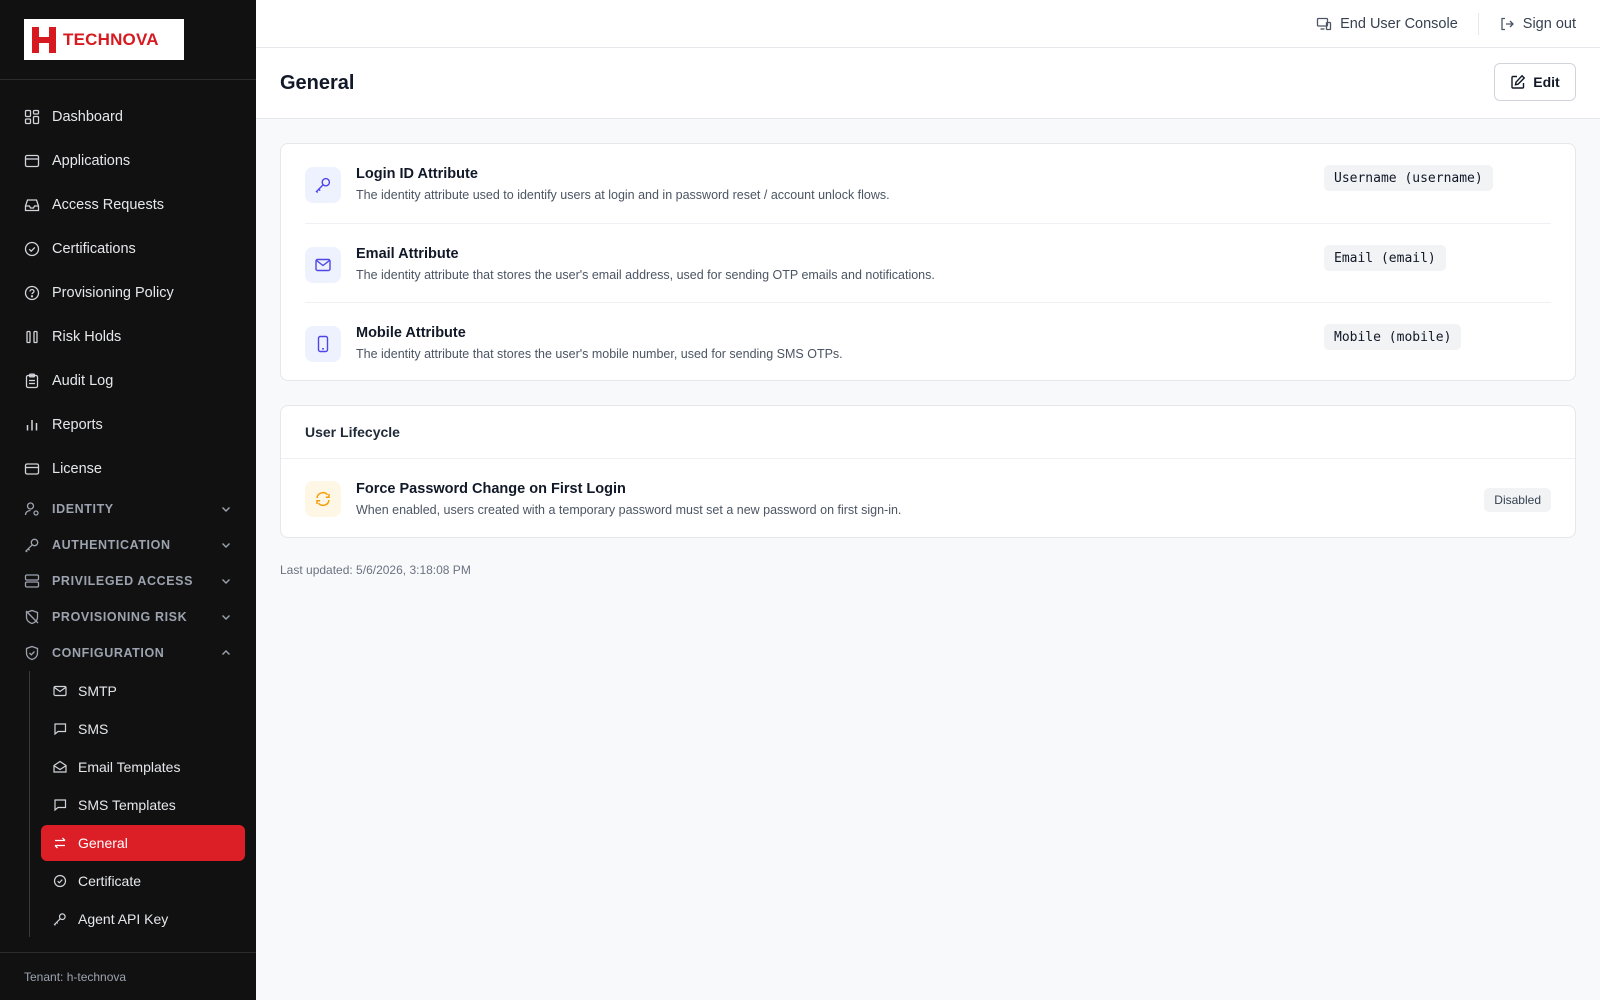 Image resolution: width=1600 pixels, height=1000 pixels. What do you see at coordinates (143, 691) in the screenshot?
I see `sub-item-smtp: SMTP` at bounding box center [143, 691].